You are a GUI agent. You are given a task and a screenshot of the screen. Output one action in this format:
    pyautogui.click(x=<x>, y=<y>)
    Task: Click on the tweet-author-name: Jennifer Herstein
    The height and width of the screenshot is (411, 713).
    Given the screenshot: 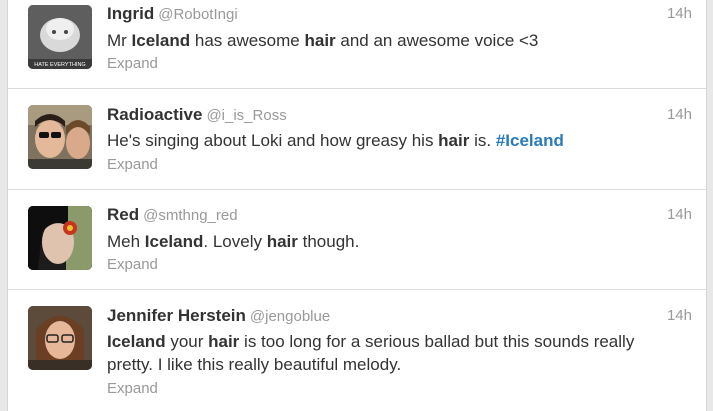 What is the action you would take?
    pyautogui.click(x=176, y=315)
    